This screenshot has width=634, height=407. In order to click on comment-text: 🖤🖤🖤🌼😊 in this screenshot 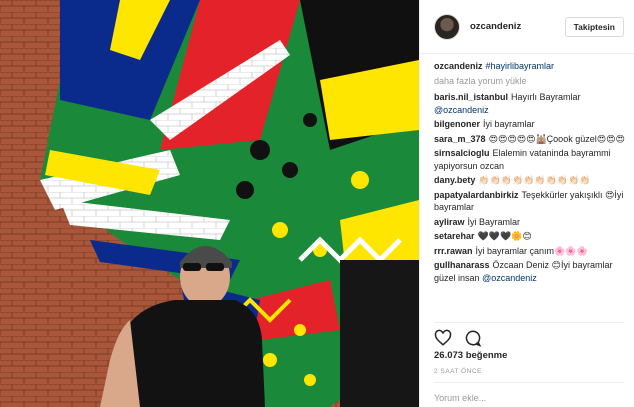, I will do `click(504, 236)`.